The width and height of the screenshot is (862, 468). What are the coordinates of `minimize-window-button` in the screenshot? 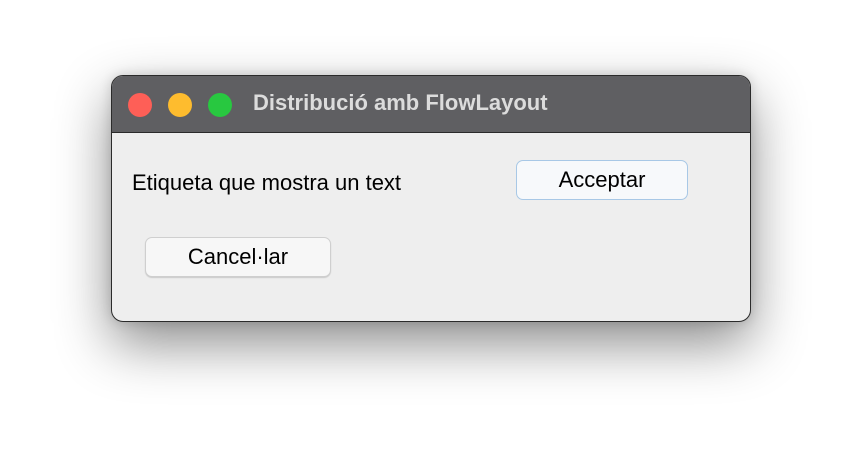 It's located at (180, 105).